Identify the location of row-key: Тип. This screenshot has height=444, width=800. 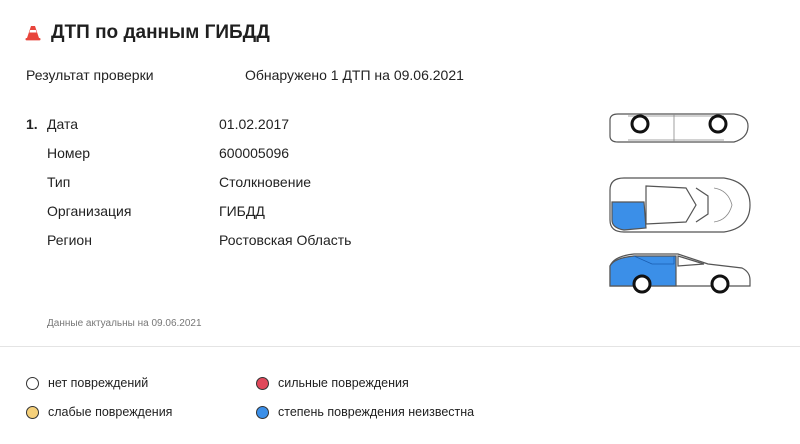
(59, 182).